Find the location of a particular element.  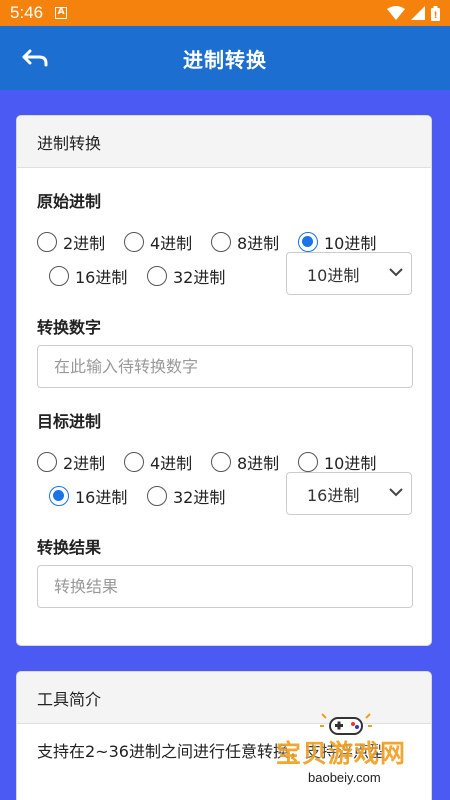

select-value: 16进制 is located at coordinates (333, 495).